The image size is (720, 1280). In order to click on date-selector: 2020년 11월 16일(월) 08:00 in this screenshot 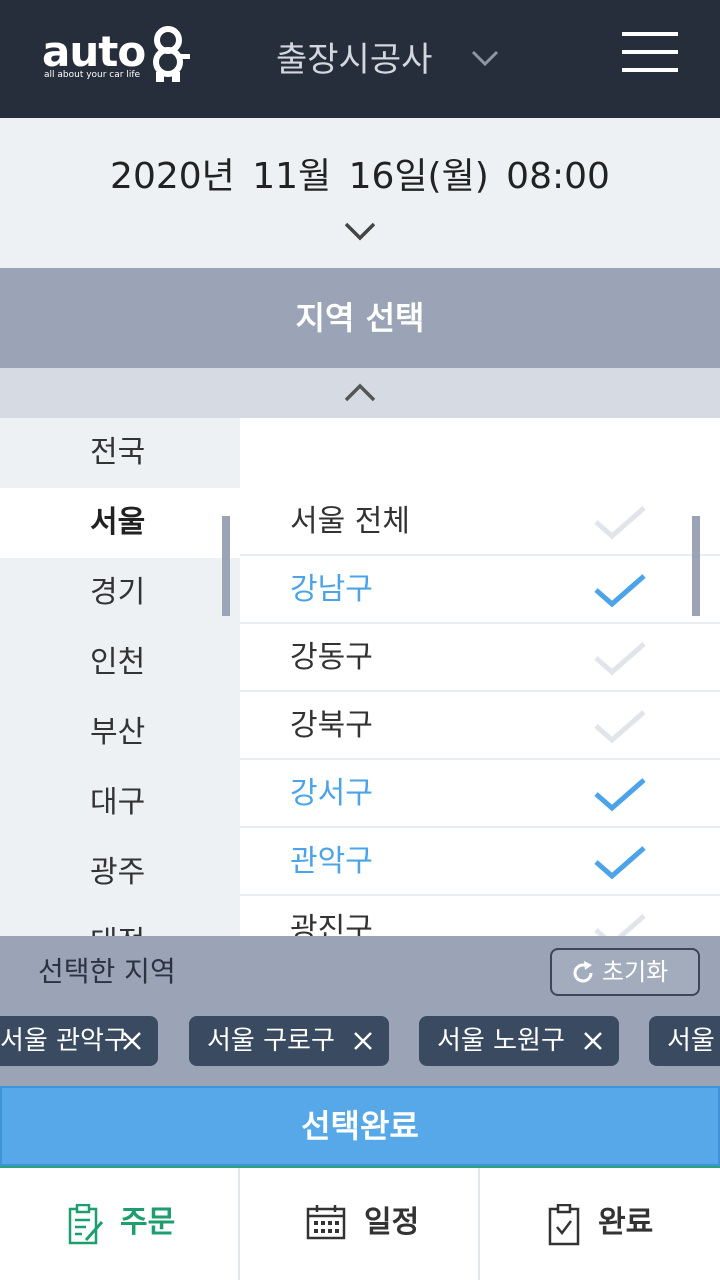, I will do `click(360, 193)`.